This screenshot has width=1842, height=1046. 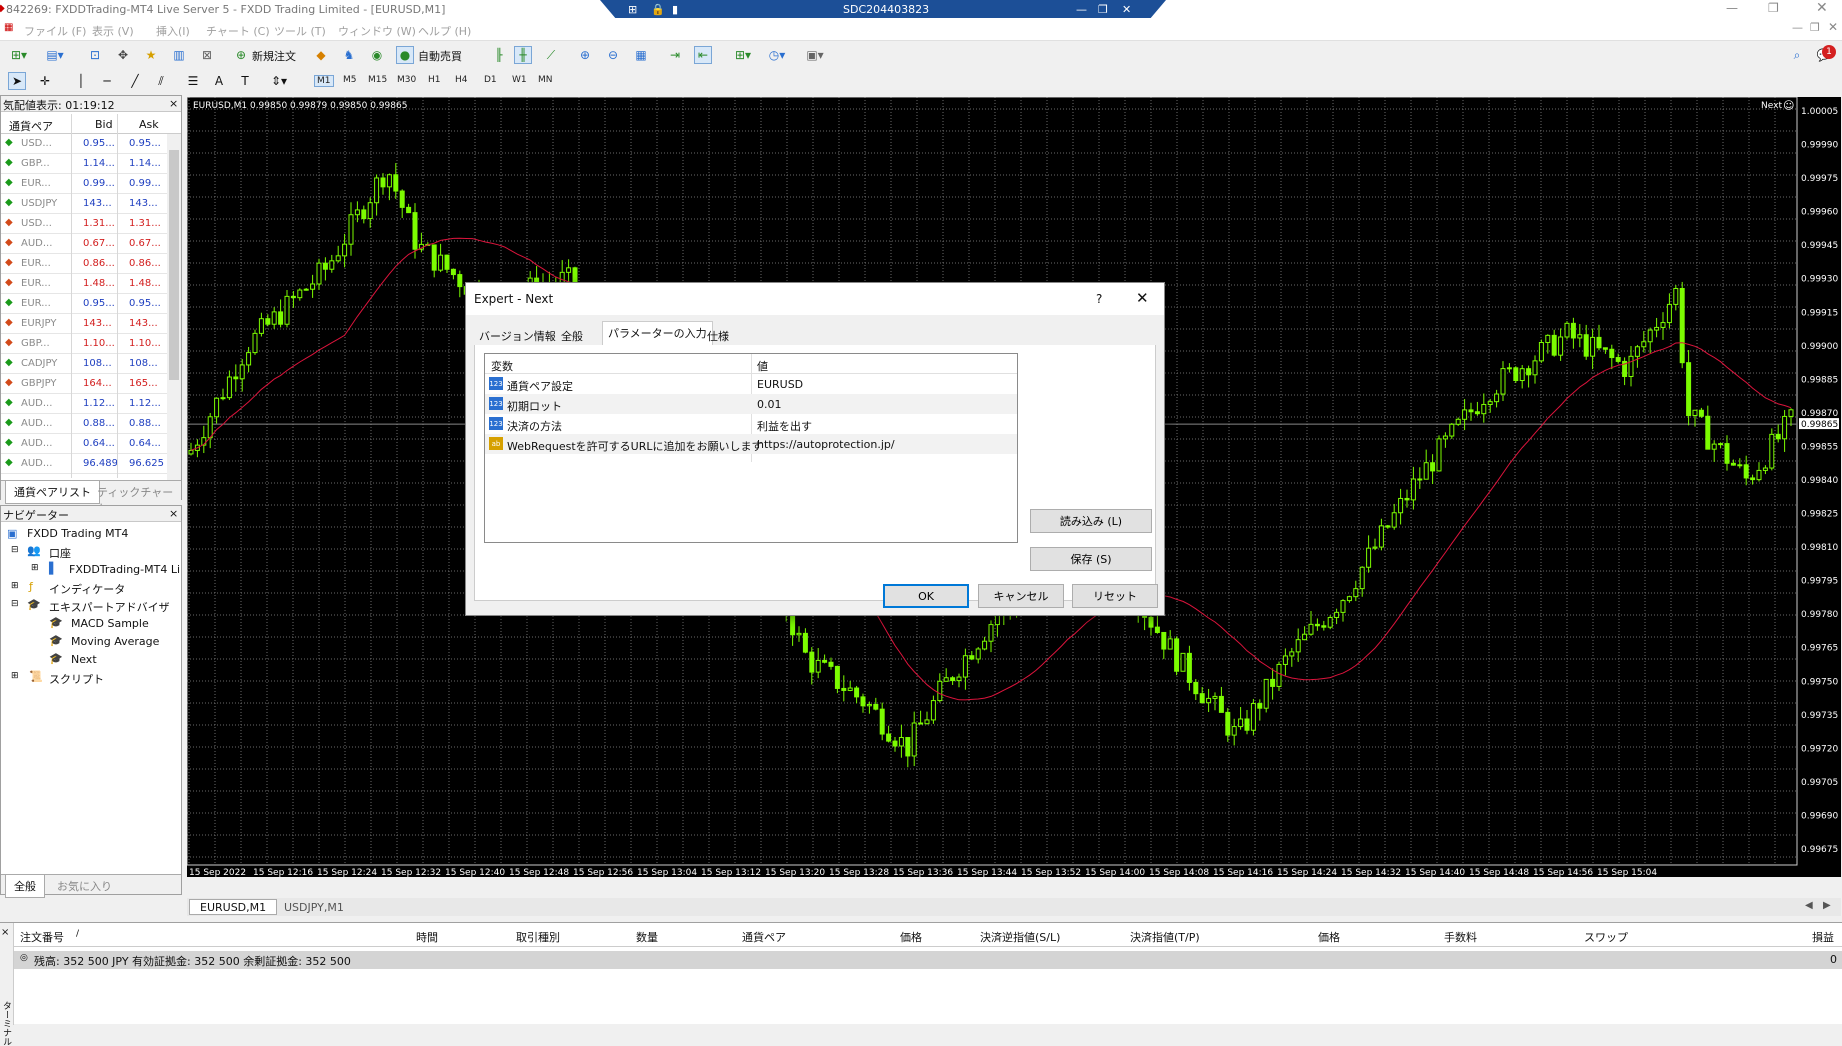 What do you see at coordinates (572, 335) in the screenshot?
I see `tab-common-settings: 全般` at bounding box center [572, 335].